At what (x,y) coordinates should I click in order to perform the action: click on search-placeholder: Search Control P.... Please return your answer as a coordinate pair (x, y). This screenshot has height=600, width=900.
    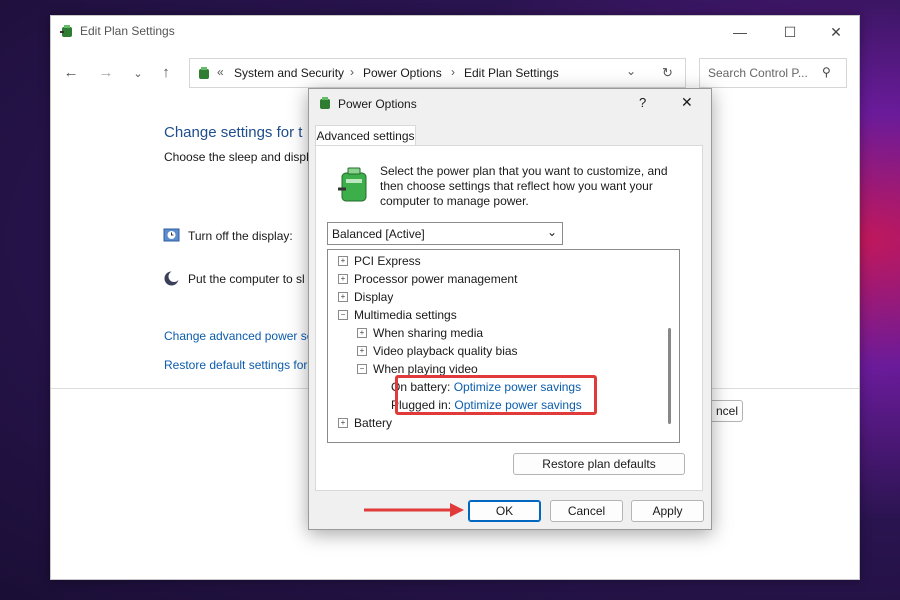
    Looking at the image, I should click on (758, 73).